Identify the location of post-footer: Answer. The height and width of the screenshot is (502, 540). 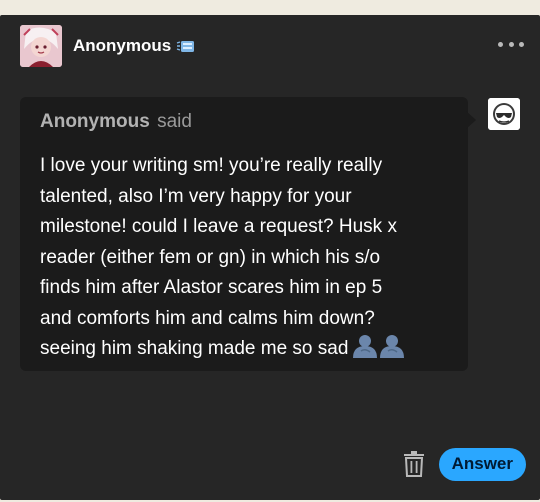
(464, 464).